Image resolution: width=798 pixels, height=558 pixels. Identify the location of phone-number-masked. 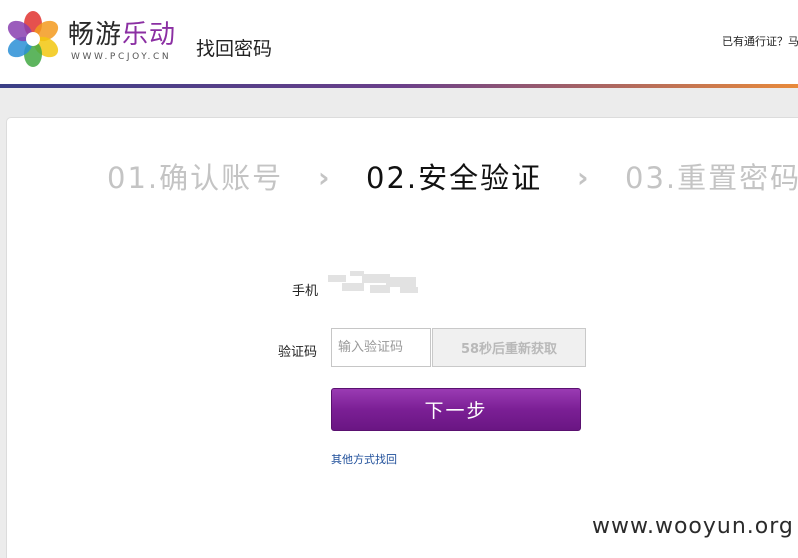
(374, 283).